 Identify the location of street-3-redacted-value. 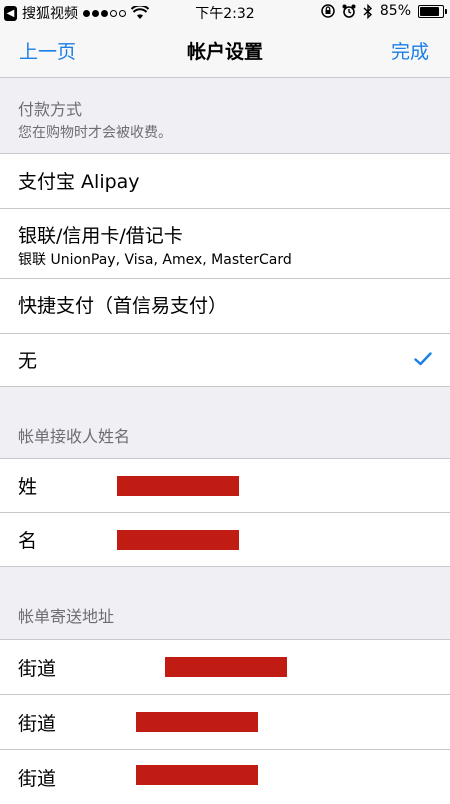
(197, 775).